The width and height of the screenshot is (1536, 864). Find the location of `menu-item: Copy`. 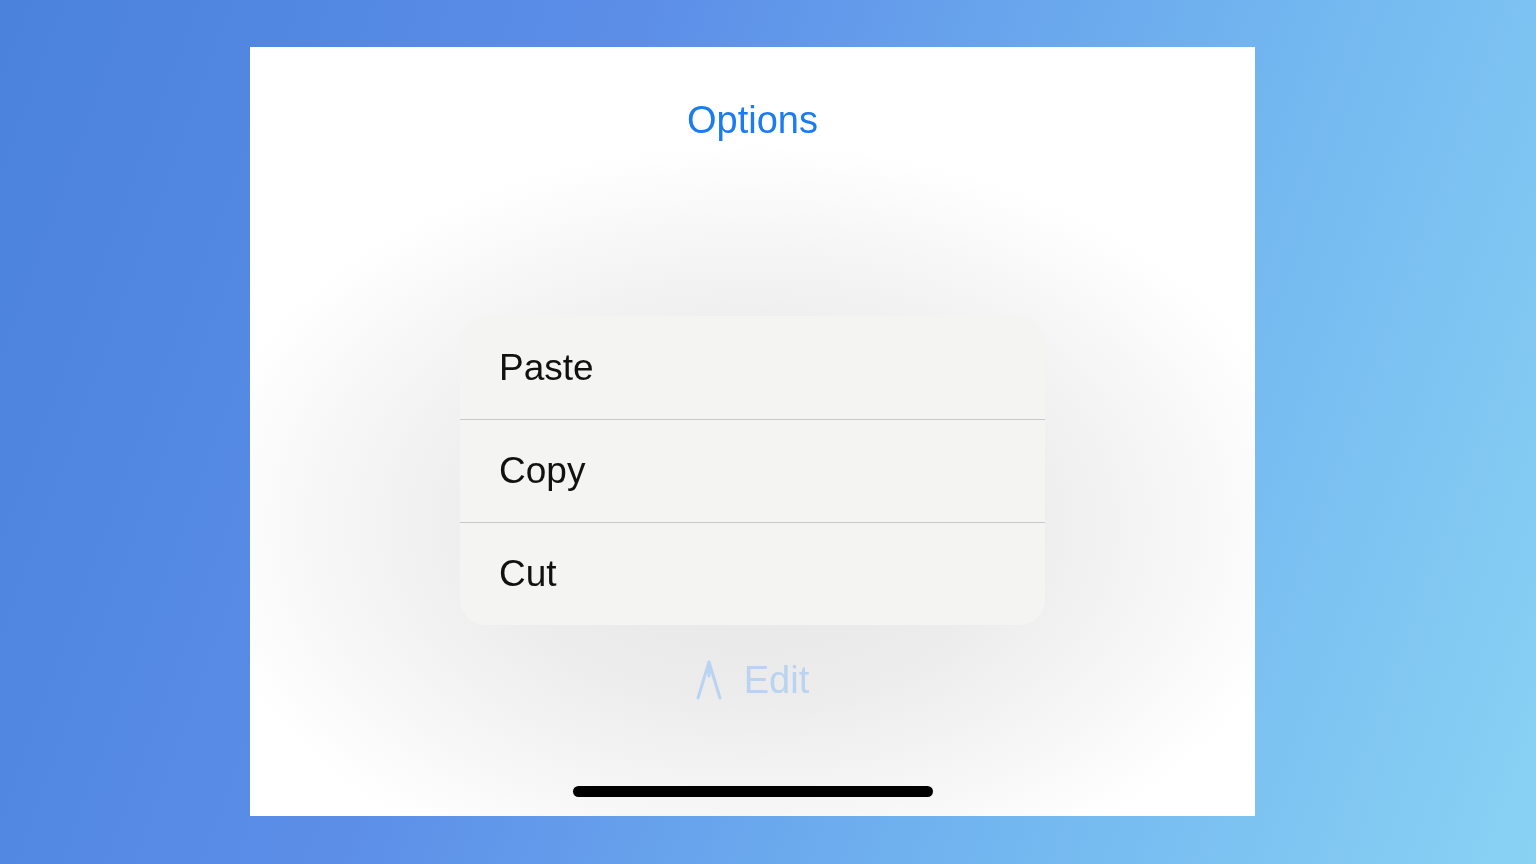

menu-item: Copy is located at coordinates (752, 470).